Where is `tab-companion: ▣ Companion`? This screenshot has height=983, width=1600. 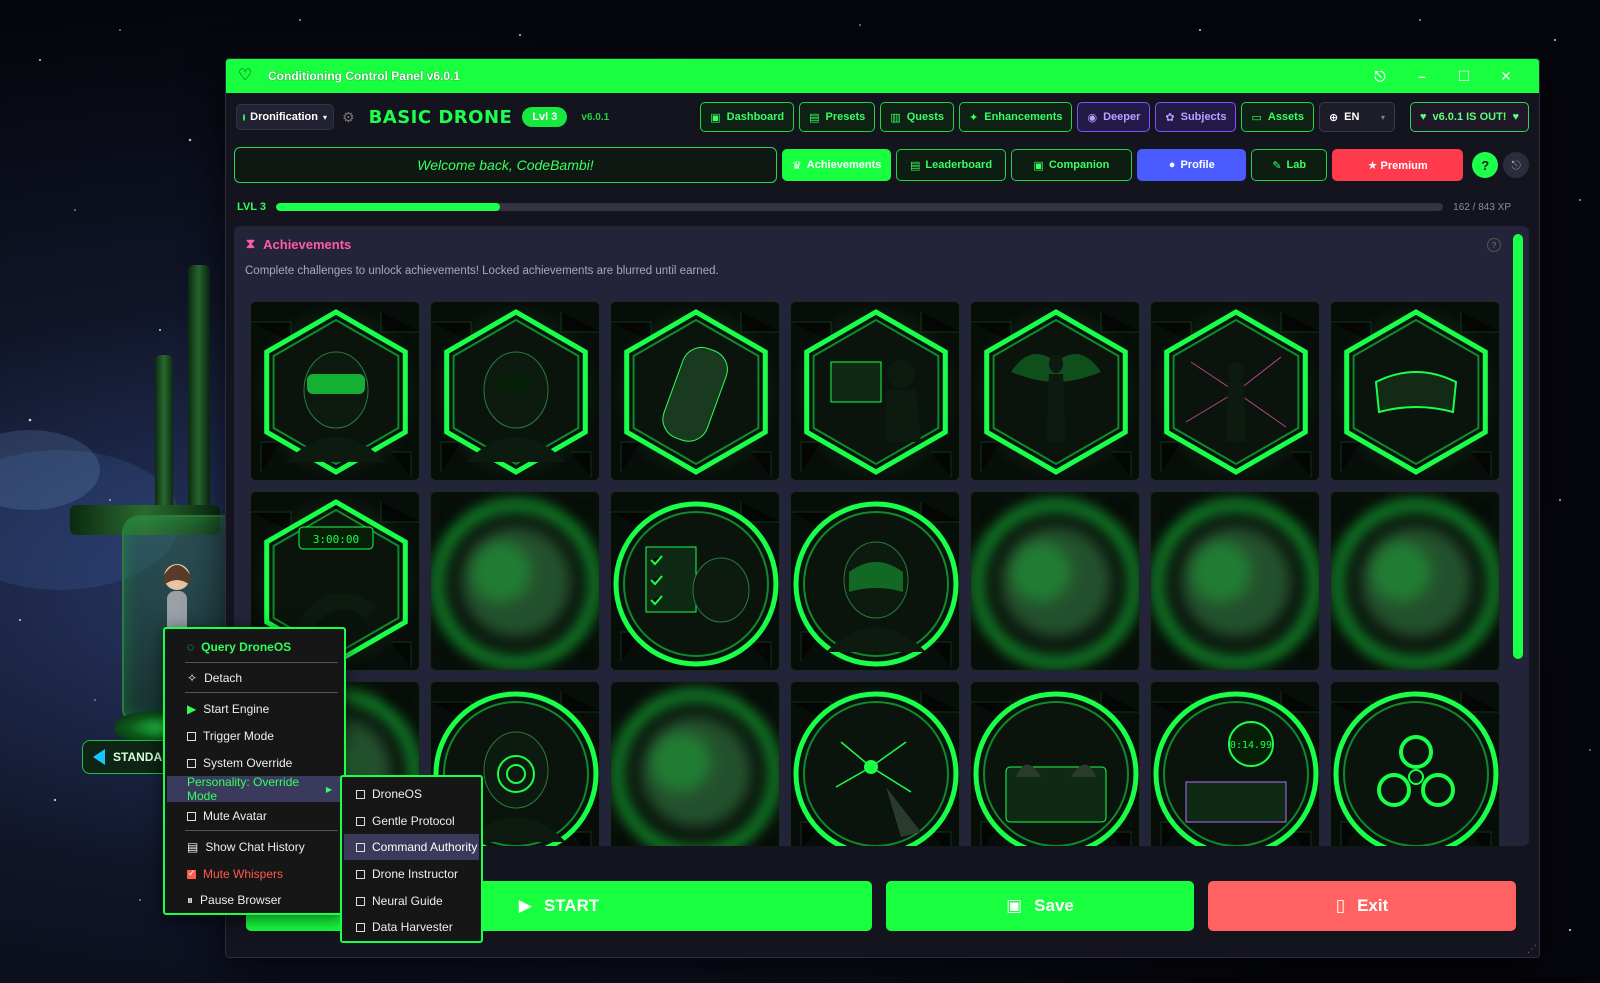 tab-companion: ▣ Companion is located at coordinates (1071, 165).